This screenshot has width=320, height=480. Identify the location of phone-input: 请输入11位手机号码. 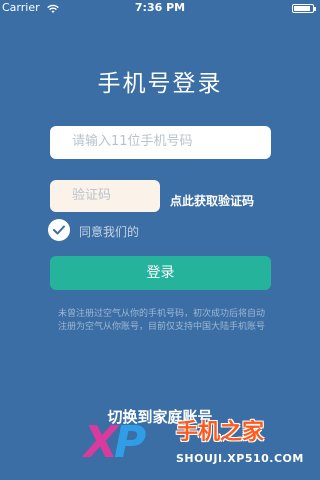
(160, 142).